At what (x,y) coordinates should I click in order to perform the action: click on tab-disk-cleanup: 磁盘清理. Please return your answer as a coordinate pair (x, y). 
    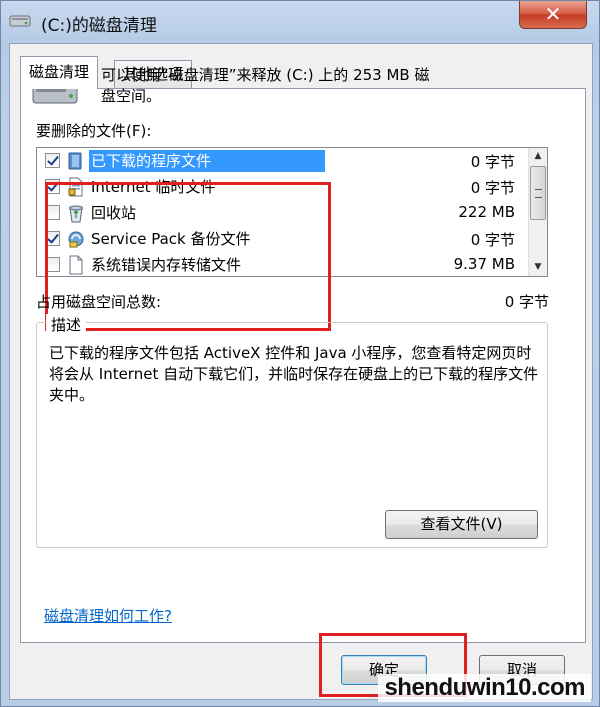
    Looking at the image, I should click on (59, 72).